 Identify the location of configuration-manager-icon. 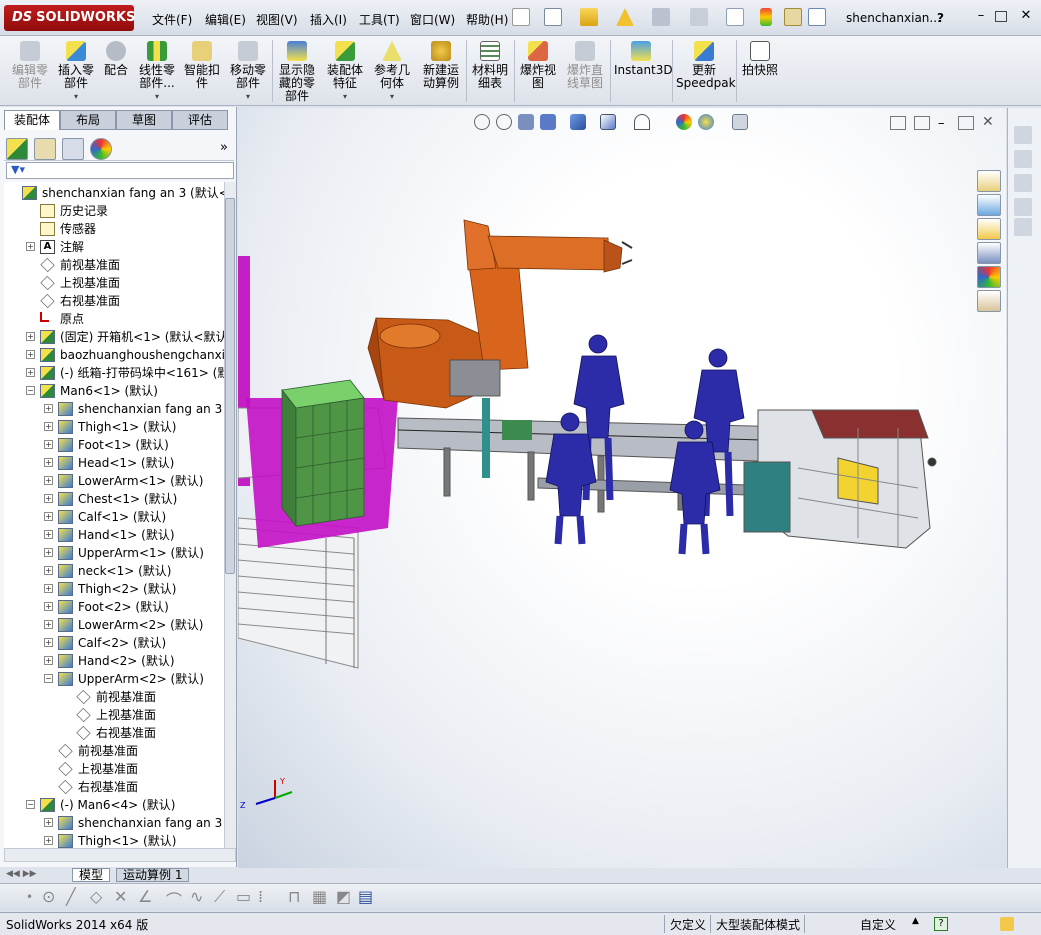
(73, 149).